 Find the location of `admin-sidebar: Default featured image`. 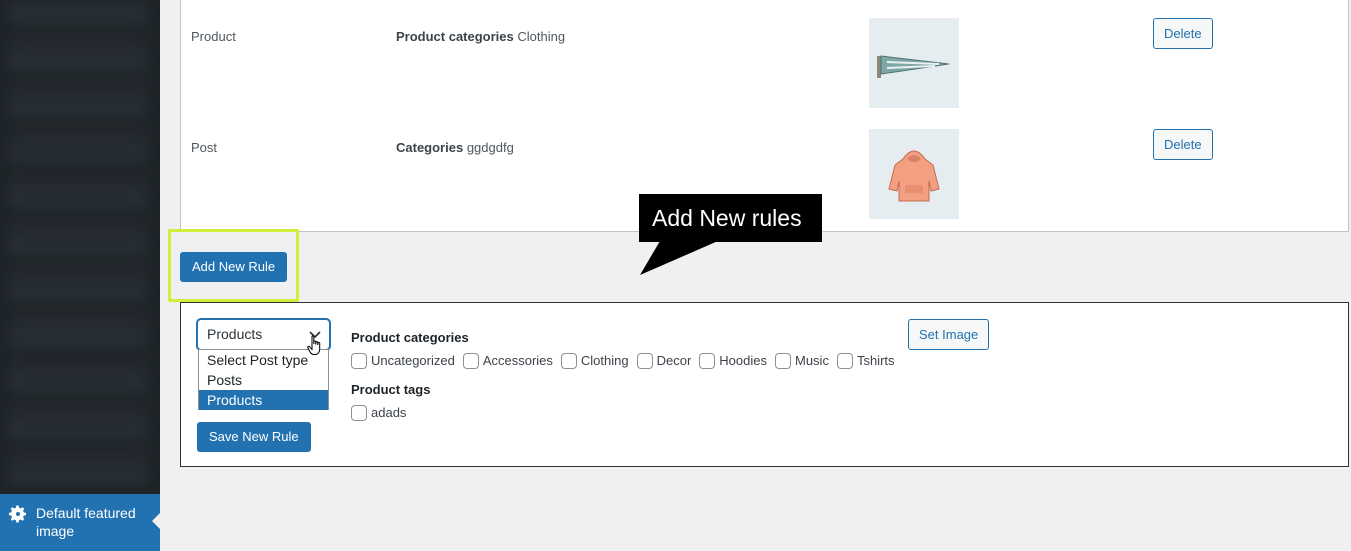

admin-sidebar: Default featured image is located at coordinates (80, 275).